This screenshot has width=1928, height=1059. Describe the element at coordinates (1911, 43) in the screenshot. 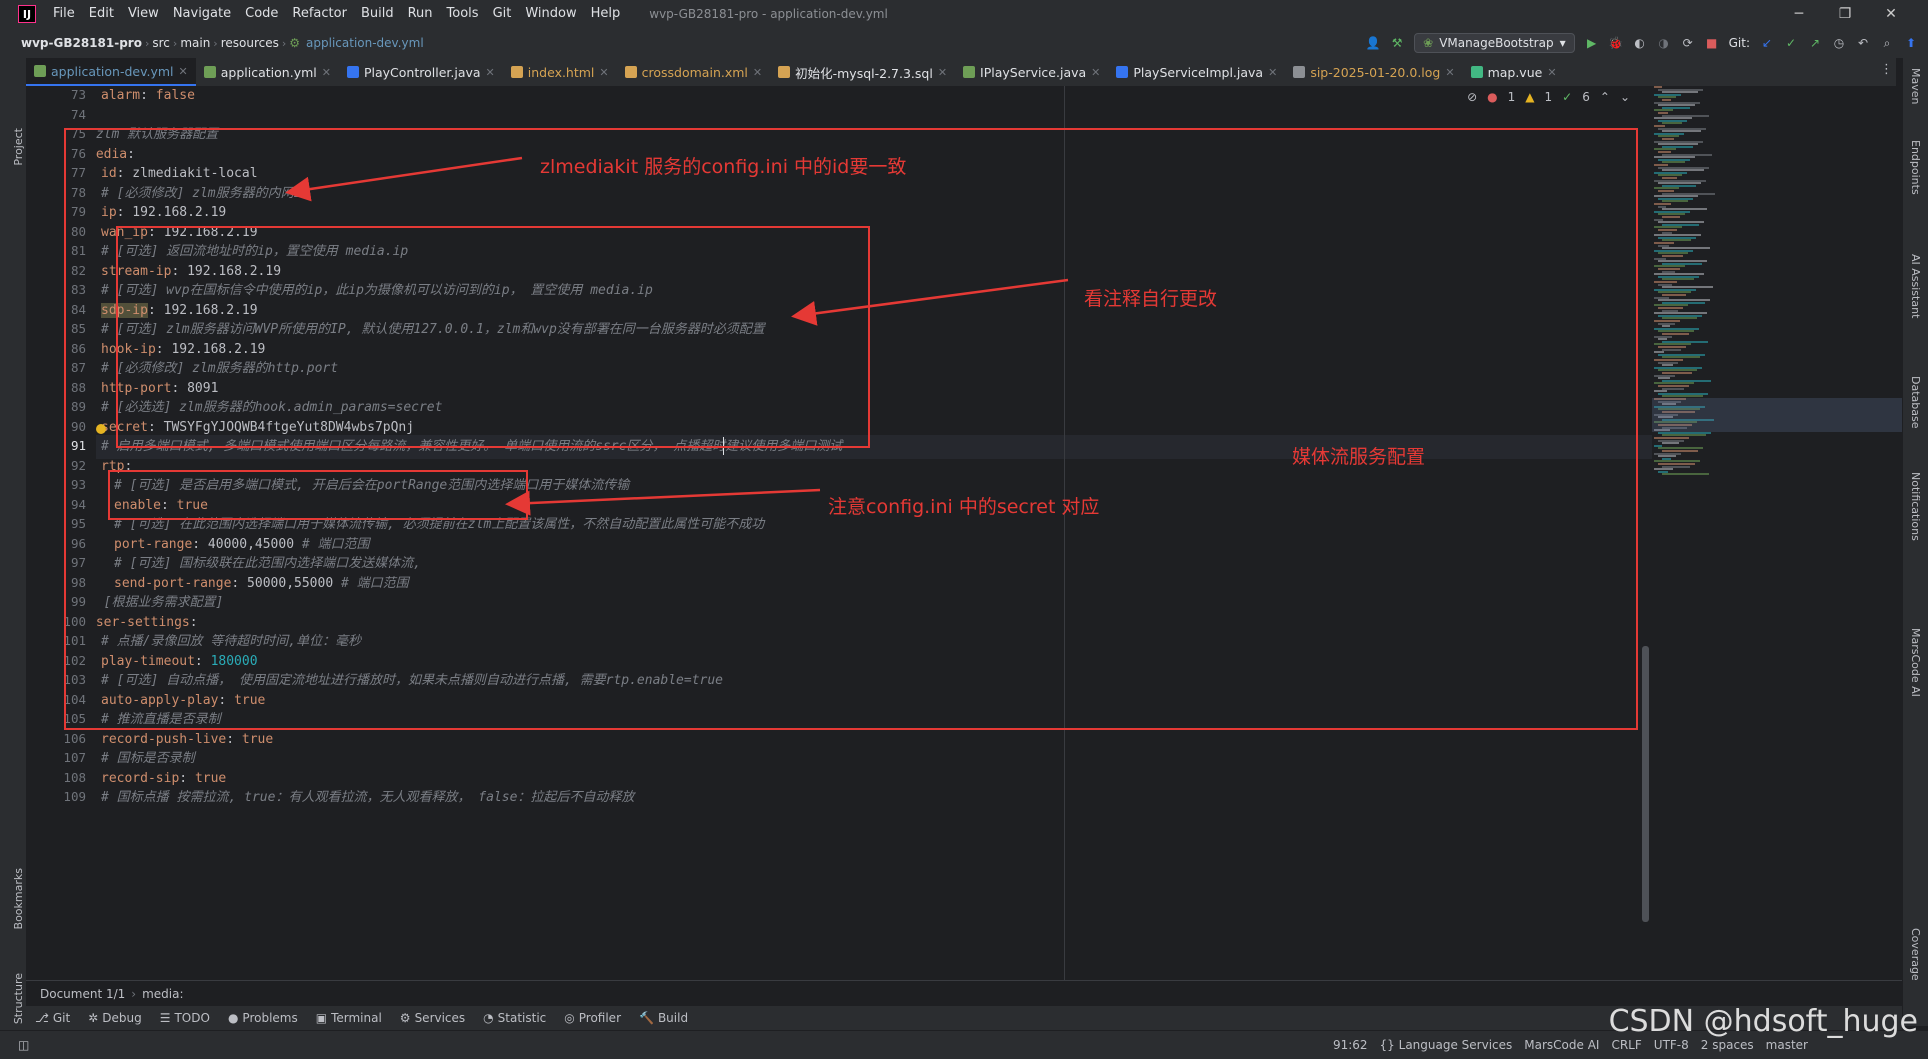

I see `update-notification-icon: ⬆` at that location.